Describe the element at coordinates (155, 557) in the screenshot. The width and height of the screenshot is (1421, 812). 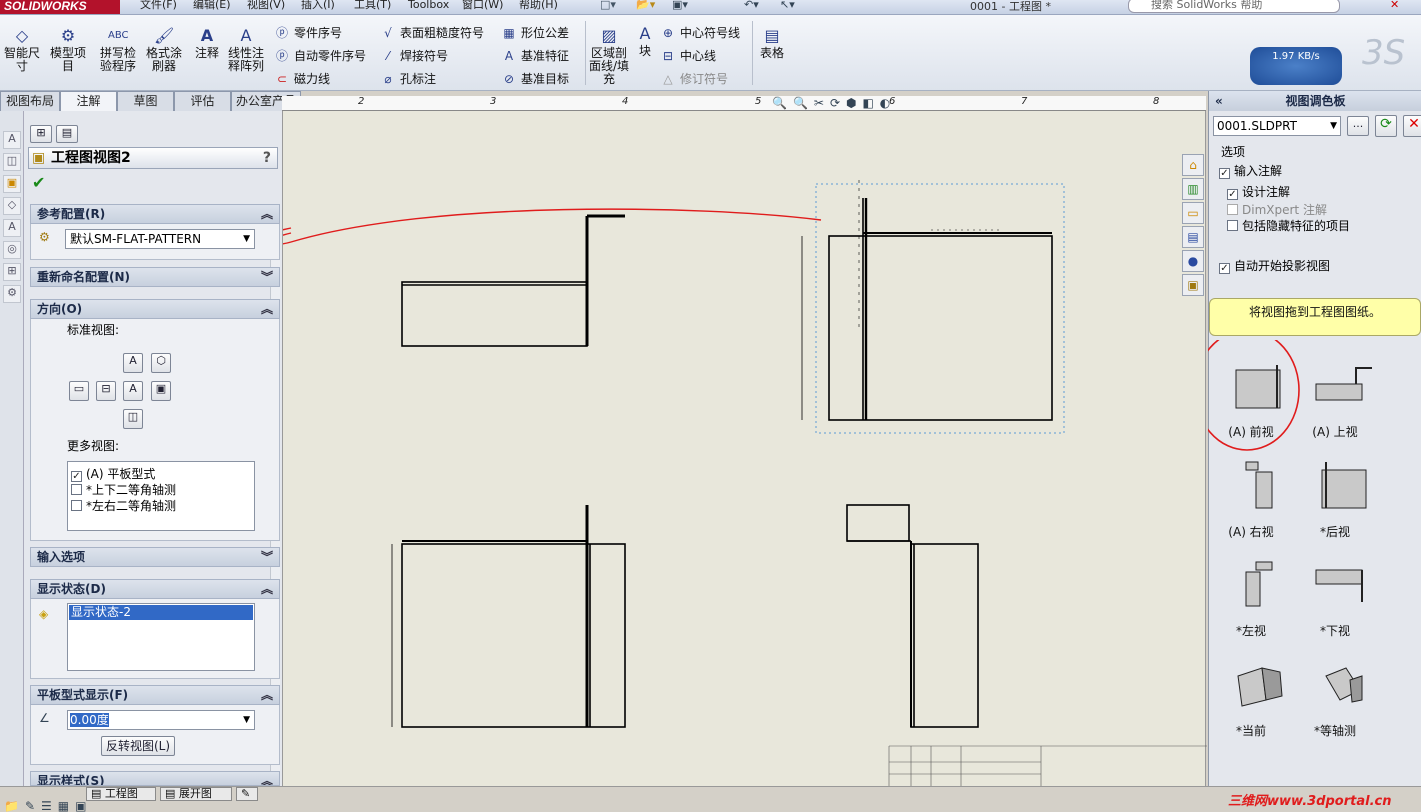
I see `import-options-header: 输入选项 ︾` at that location.